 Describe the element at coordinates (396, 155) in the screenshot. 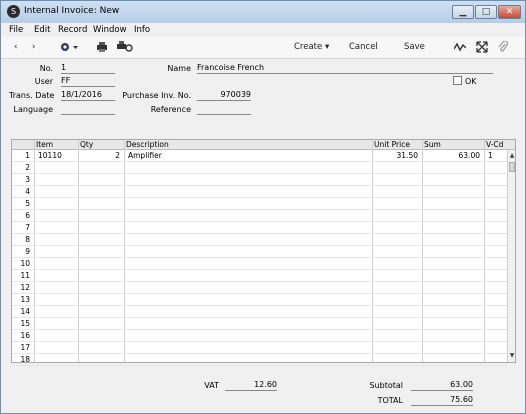

I see `cell-unit-price: 31.50` at that location.